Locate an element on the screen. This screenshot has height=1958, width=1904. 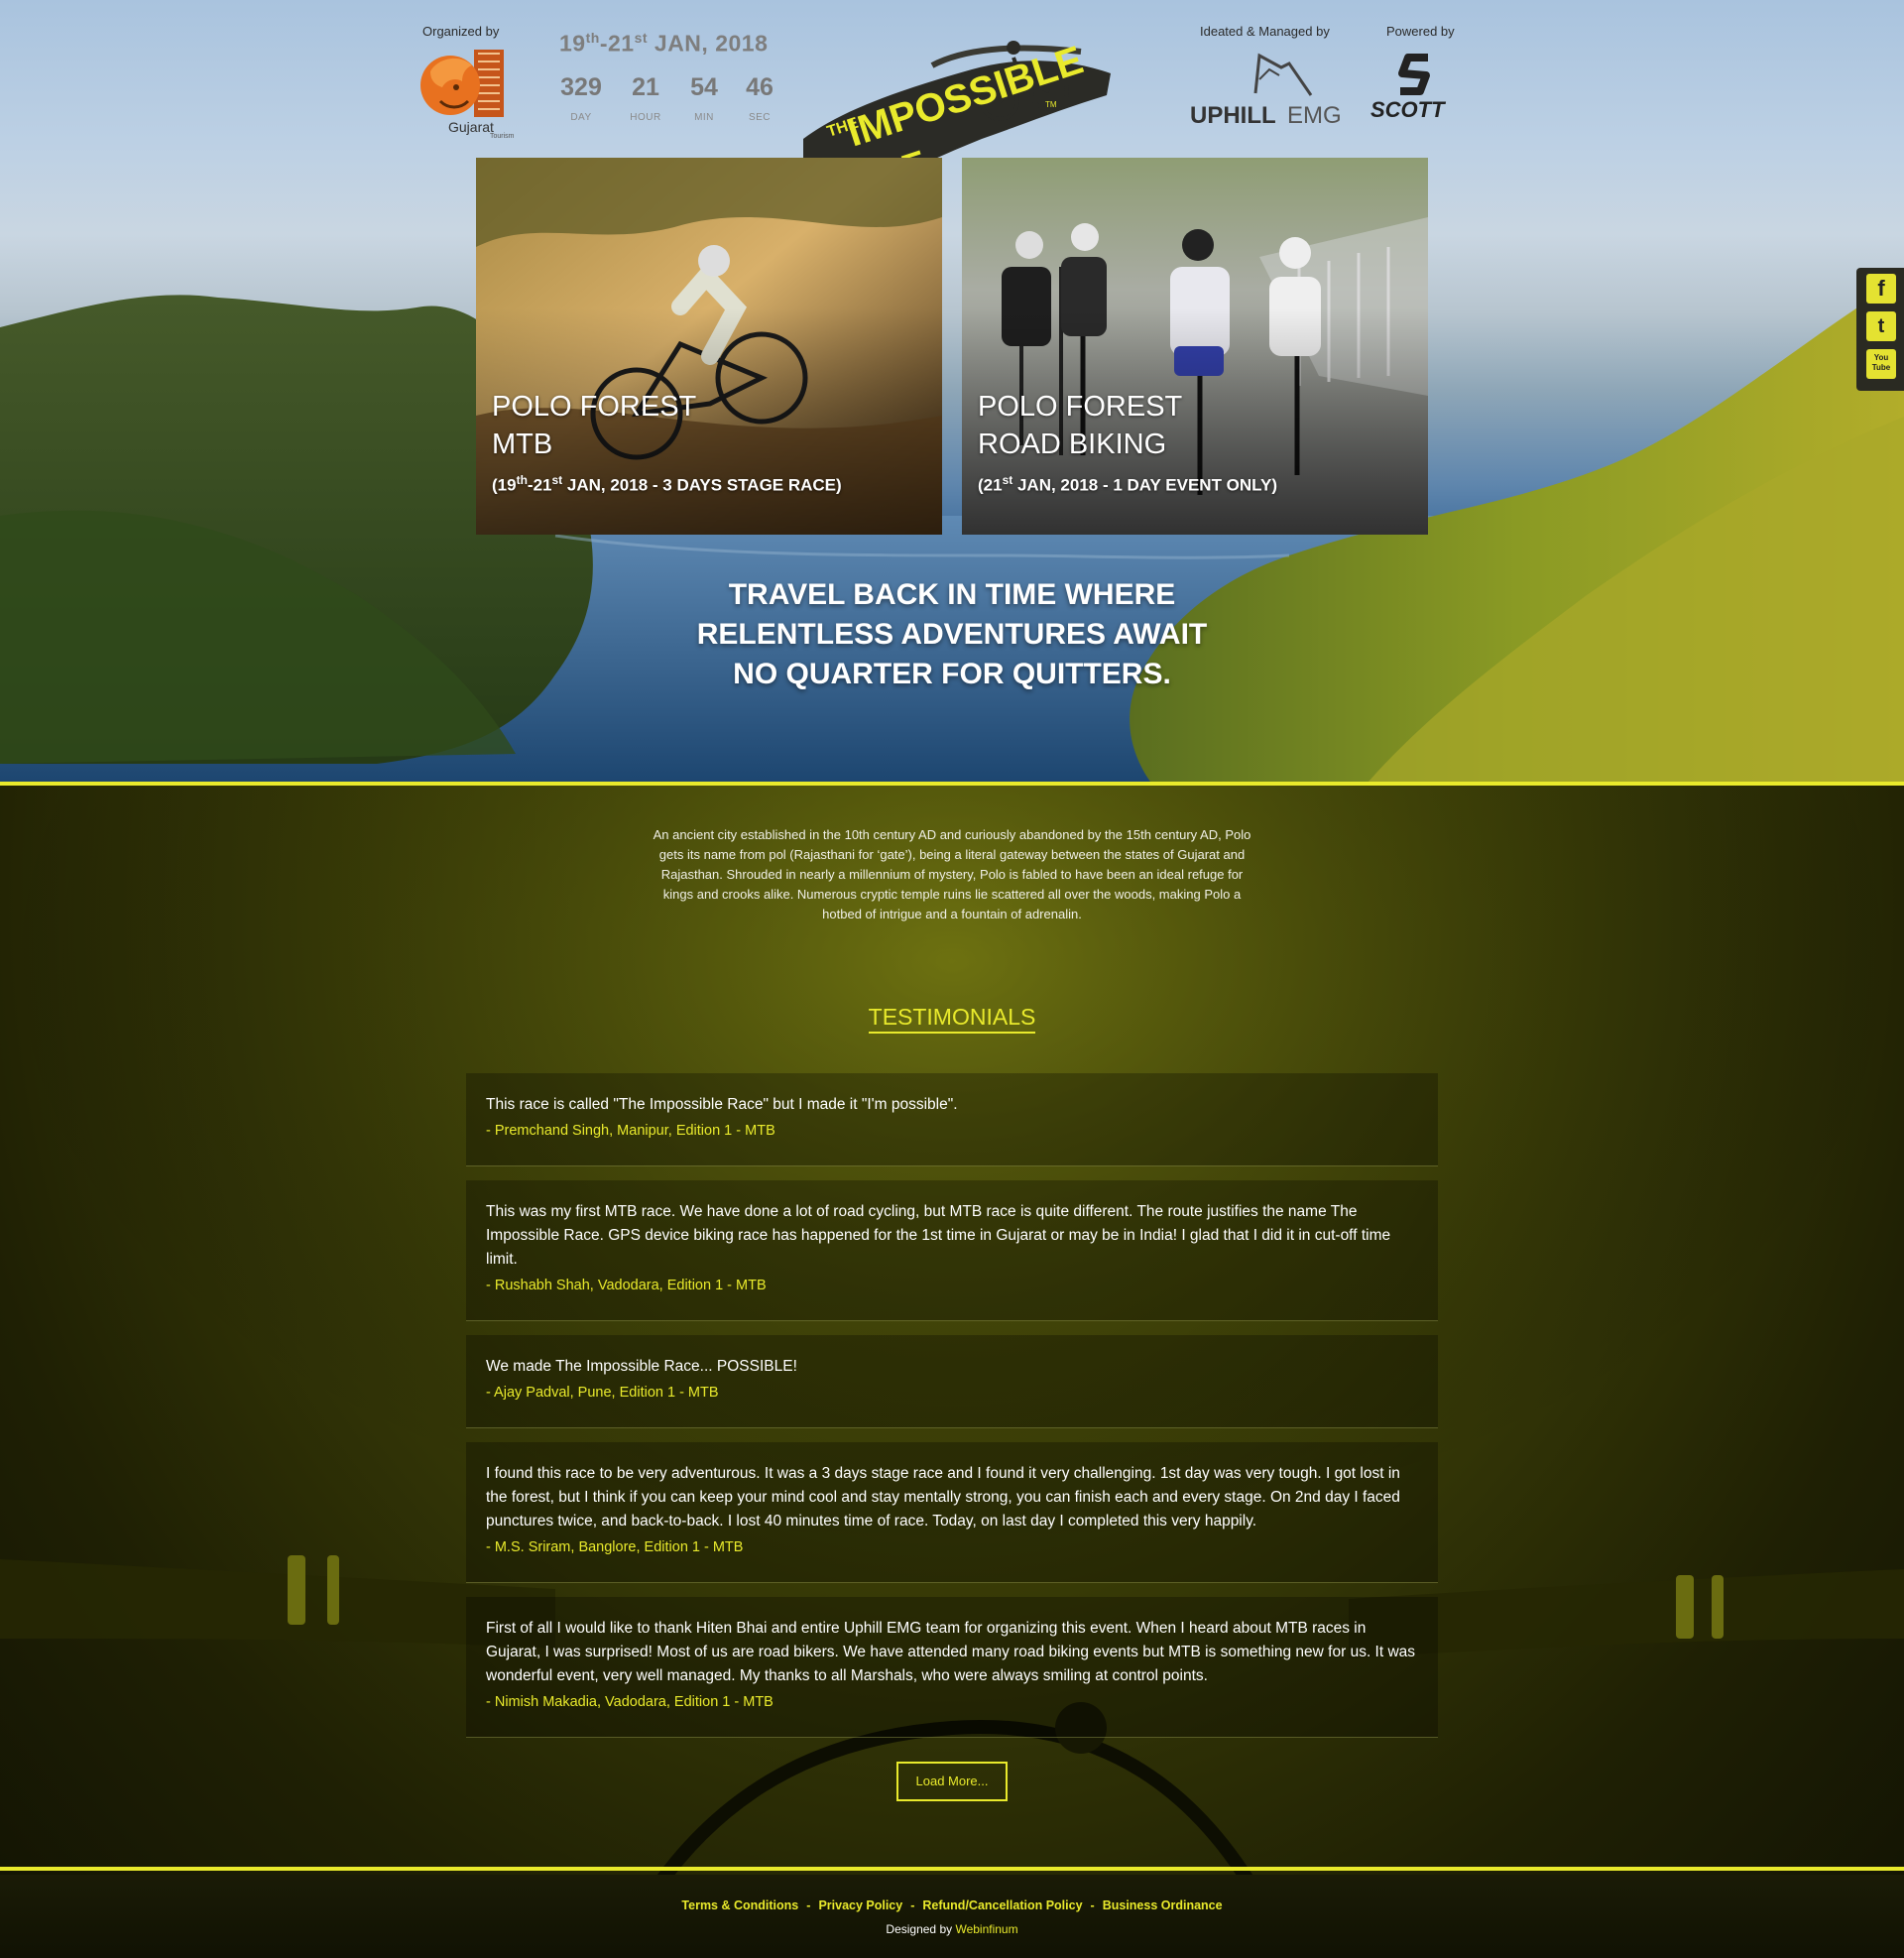
uphill-emg-logo: UPHILL EMG is located at coordinates (1265, 90).